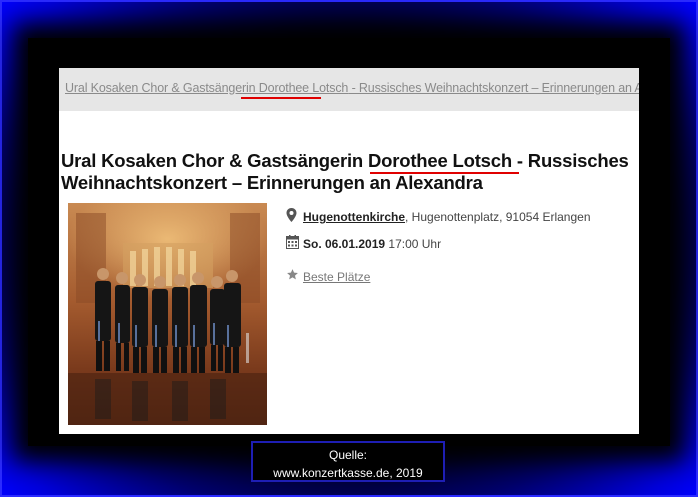  Describe the element at coordinates (439, 160) in the screenshot. I see `title-highlight: Dorothee Lotsch` at that location.